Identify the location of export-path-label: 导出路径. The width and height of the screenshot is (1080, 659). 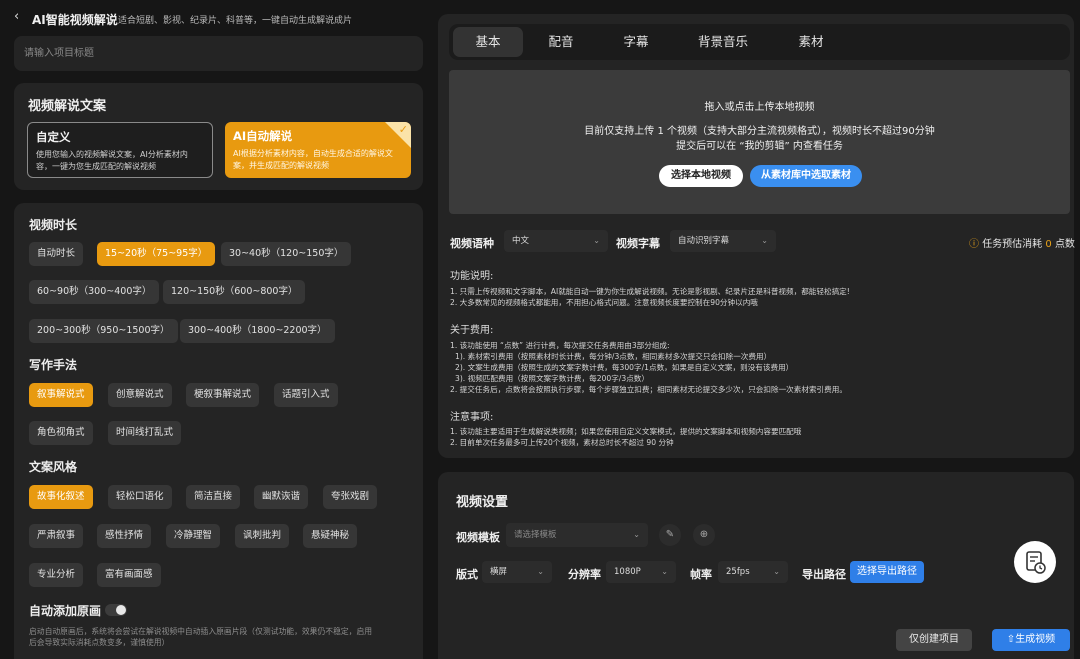
(824, 574).